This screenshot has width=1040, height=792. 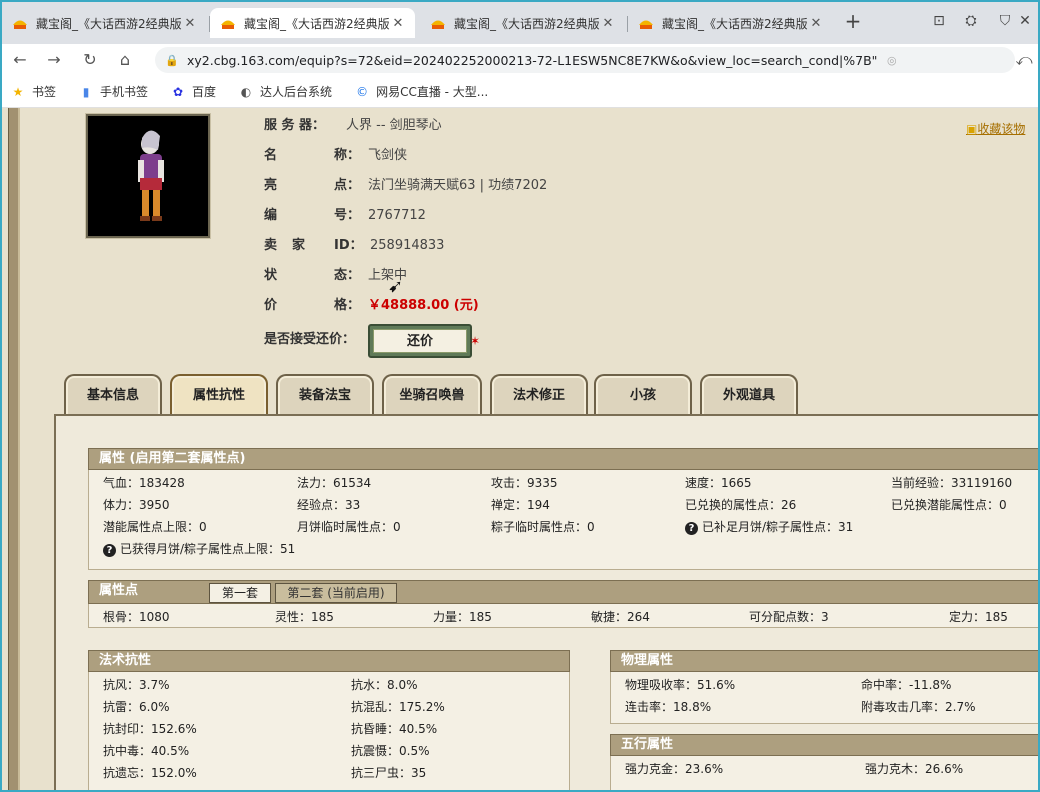 I want to click on elements-body: 强力克金：23.6% 强力克木：26.6%, so click(x=824, y=773).